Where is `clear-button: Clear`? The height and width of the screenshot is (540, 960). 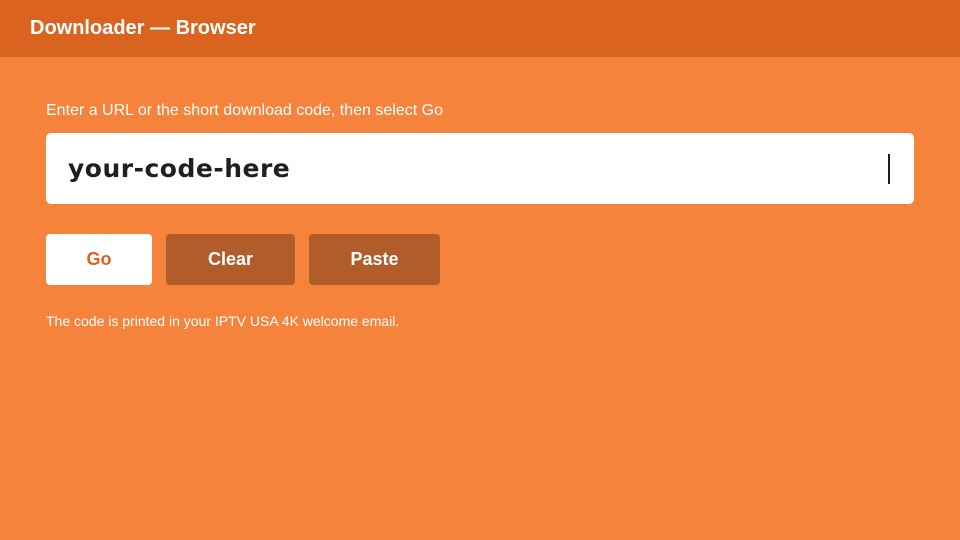 clear-button: Clear is located at coordinates (230, 259).